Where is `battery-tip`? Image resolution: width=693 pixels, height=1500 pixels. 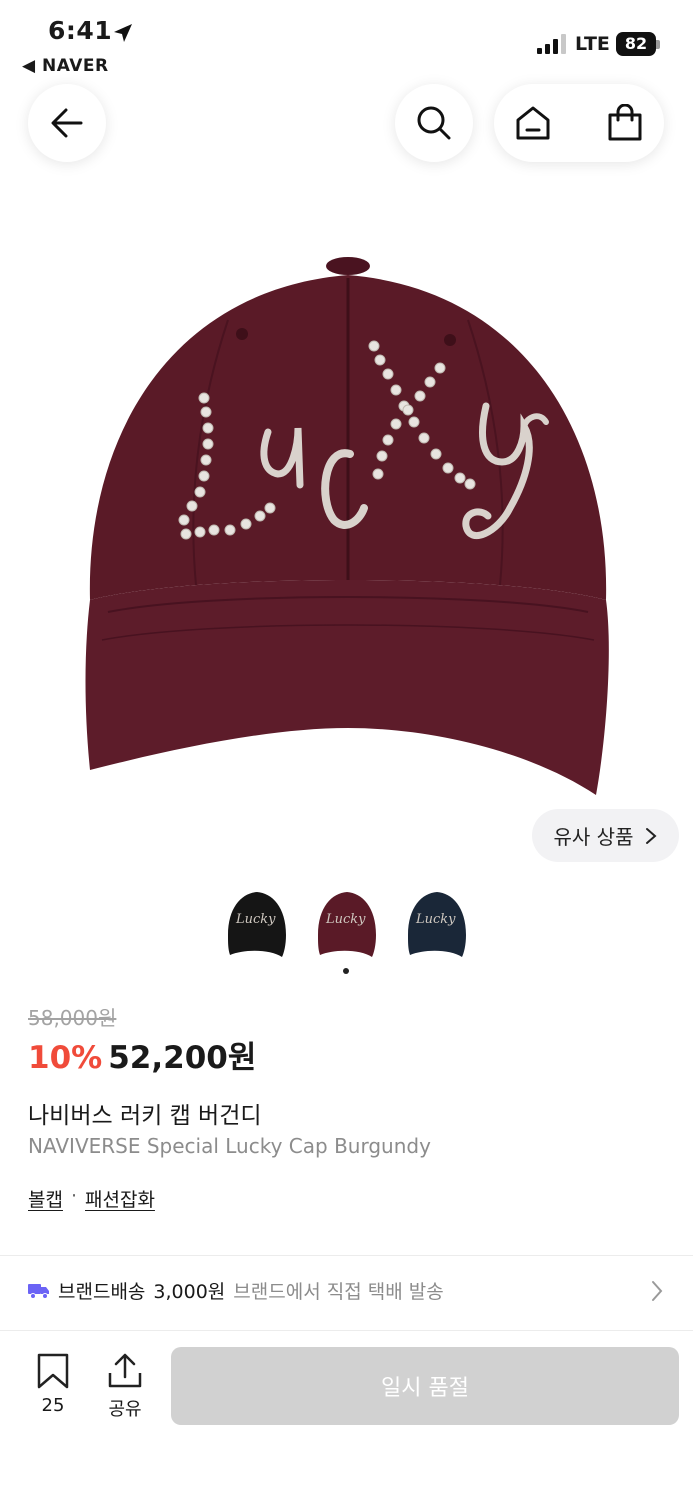
battery-tip is located at coordinates (658, 44).